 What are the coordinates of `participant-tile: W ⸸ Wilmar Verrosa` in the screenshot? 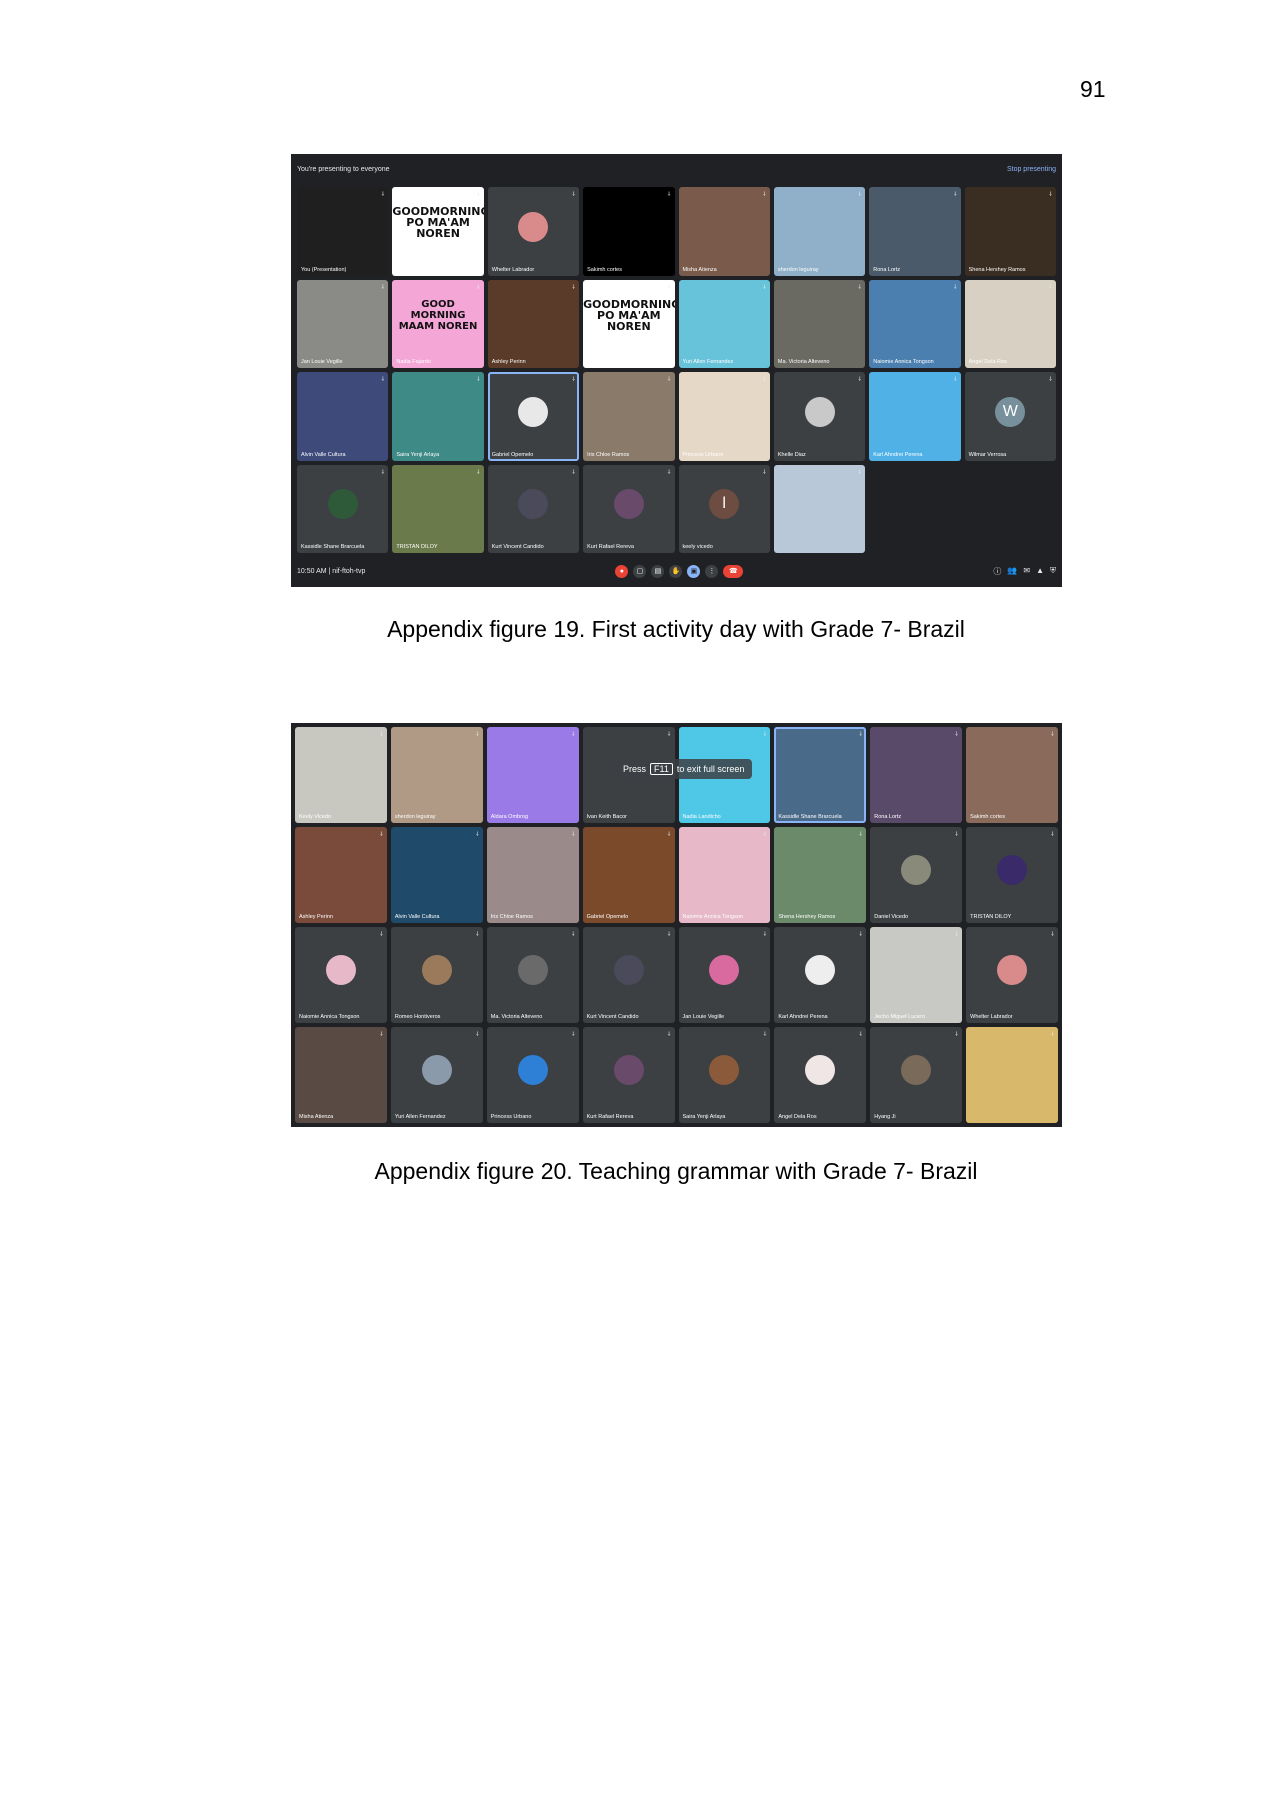 It's located at (1010, 416).